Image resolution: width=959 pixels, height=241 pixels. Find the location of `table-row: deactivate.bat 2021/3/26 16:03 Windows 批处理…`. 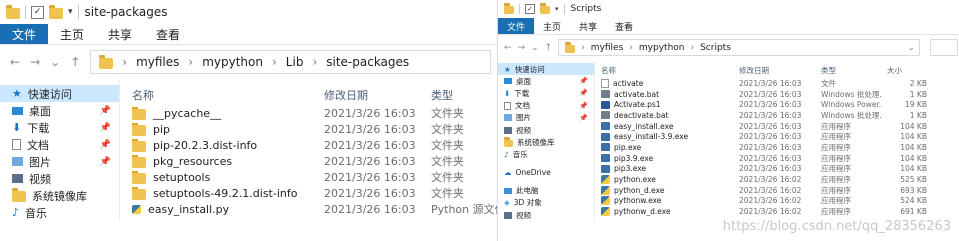

table-row: deactivate.bat 2021/3/26 16:03 Windows 批处理… is located at coordinates (780, 115).